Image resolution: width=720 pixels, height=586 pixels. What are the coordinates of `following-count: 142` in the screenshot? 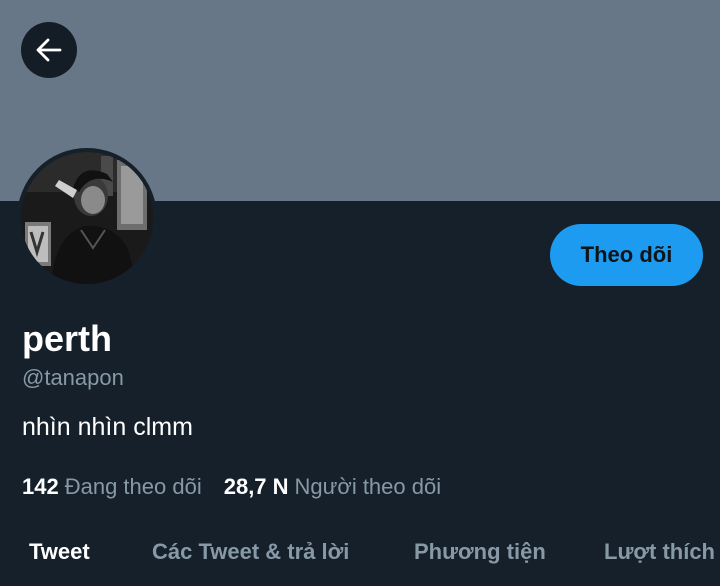 It's located at (40, 486).